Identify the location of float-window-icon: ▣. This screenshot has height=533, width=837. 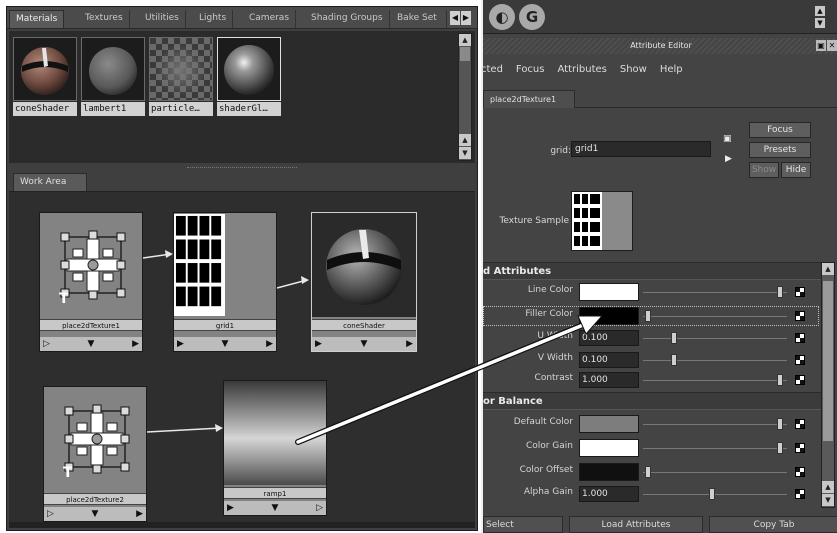
(821, 45).